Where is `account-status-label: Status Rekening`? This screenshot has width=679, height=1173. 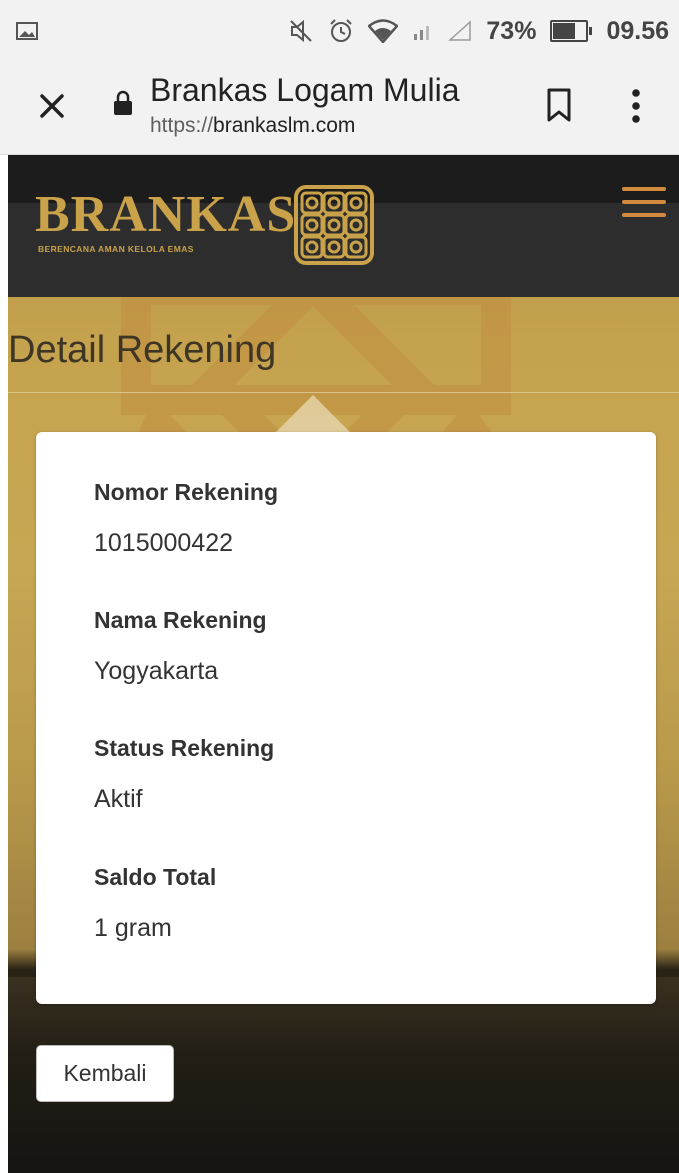 account-status-label: Status Rekening is located at coordinates (184, 748).